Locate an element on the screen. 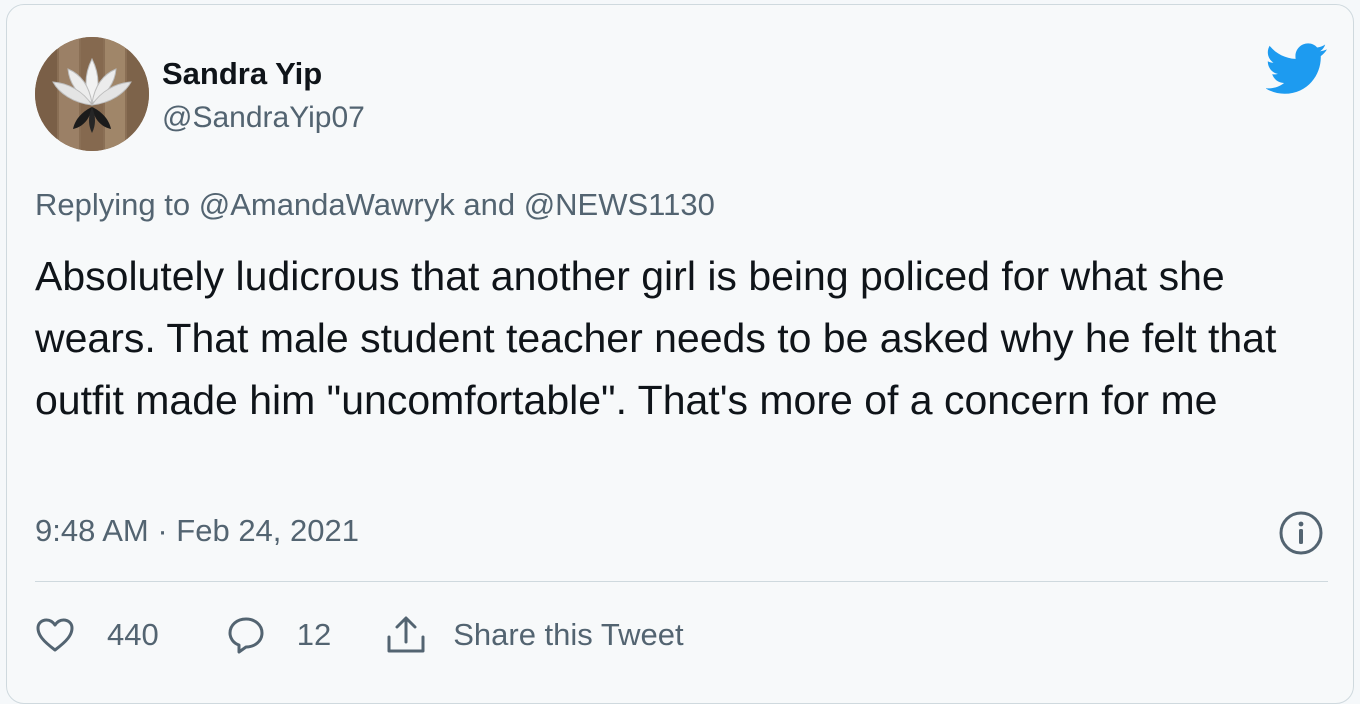 The width and height of the screenshot is (1360, 704). avatar is located at coordinates (92, 94).